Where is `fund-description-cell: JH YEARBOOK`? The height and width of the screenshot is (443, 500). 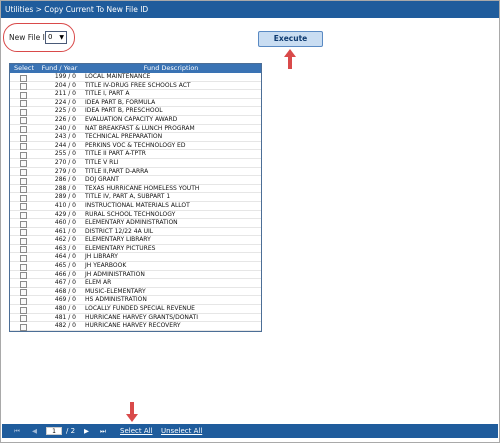 fund-description-cell: JH YEARBOOK is located at coordinates (106, 266).